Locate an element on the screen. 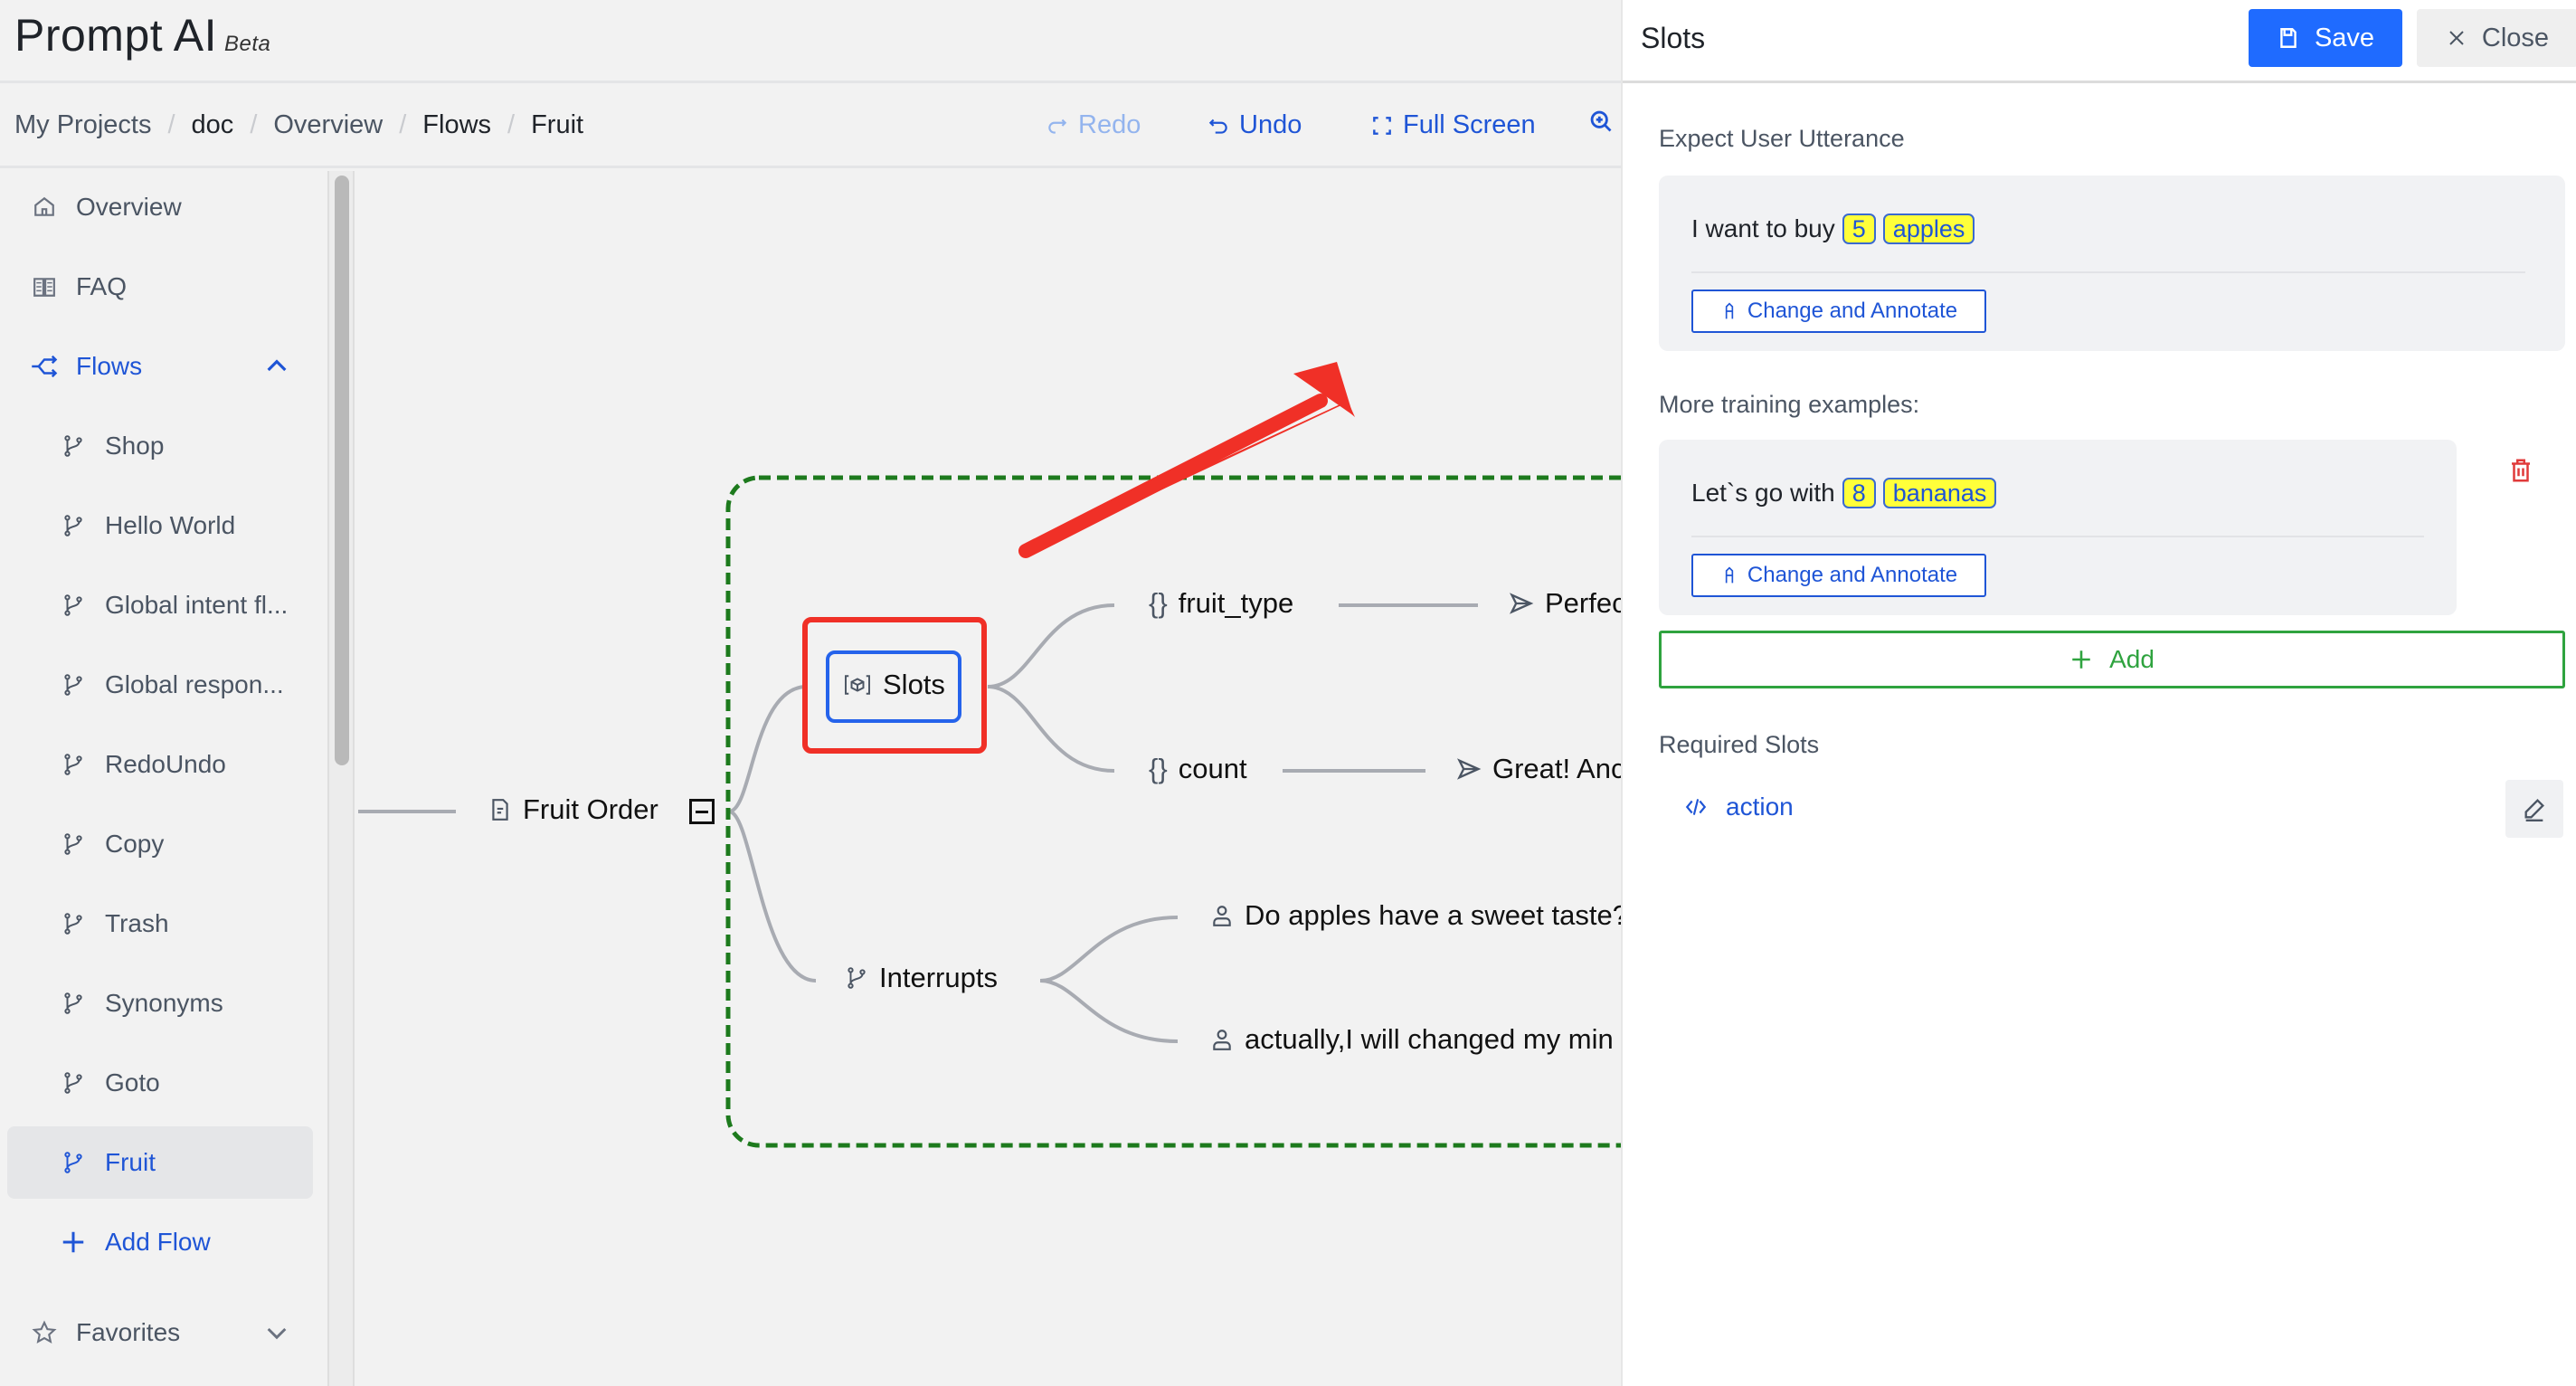 This screenshot has width=2576, height=1386. drawer-title: Slots is located at coordinates (1674, 38).